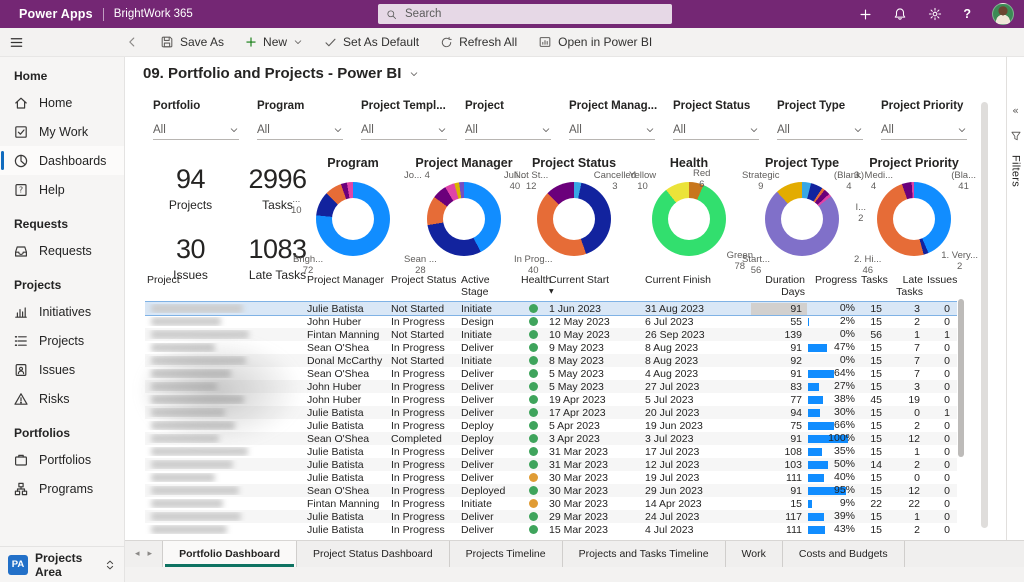 Image resolution: width=1024 pixels, height=582 pixels. I want to click on command-button-refresh-all: Refresh All, so click(478, 42).